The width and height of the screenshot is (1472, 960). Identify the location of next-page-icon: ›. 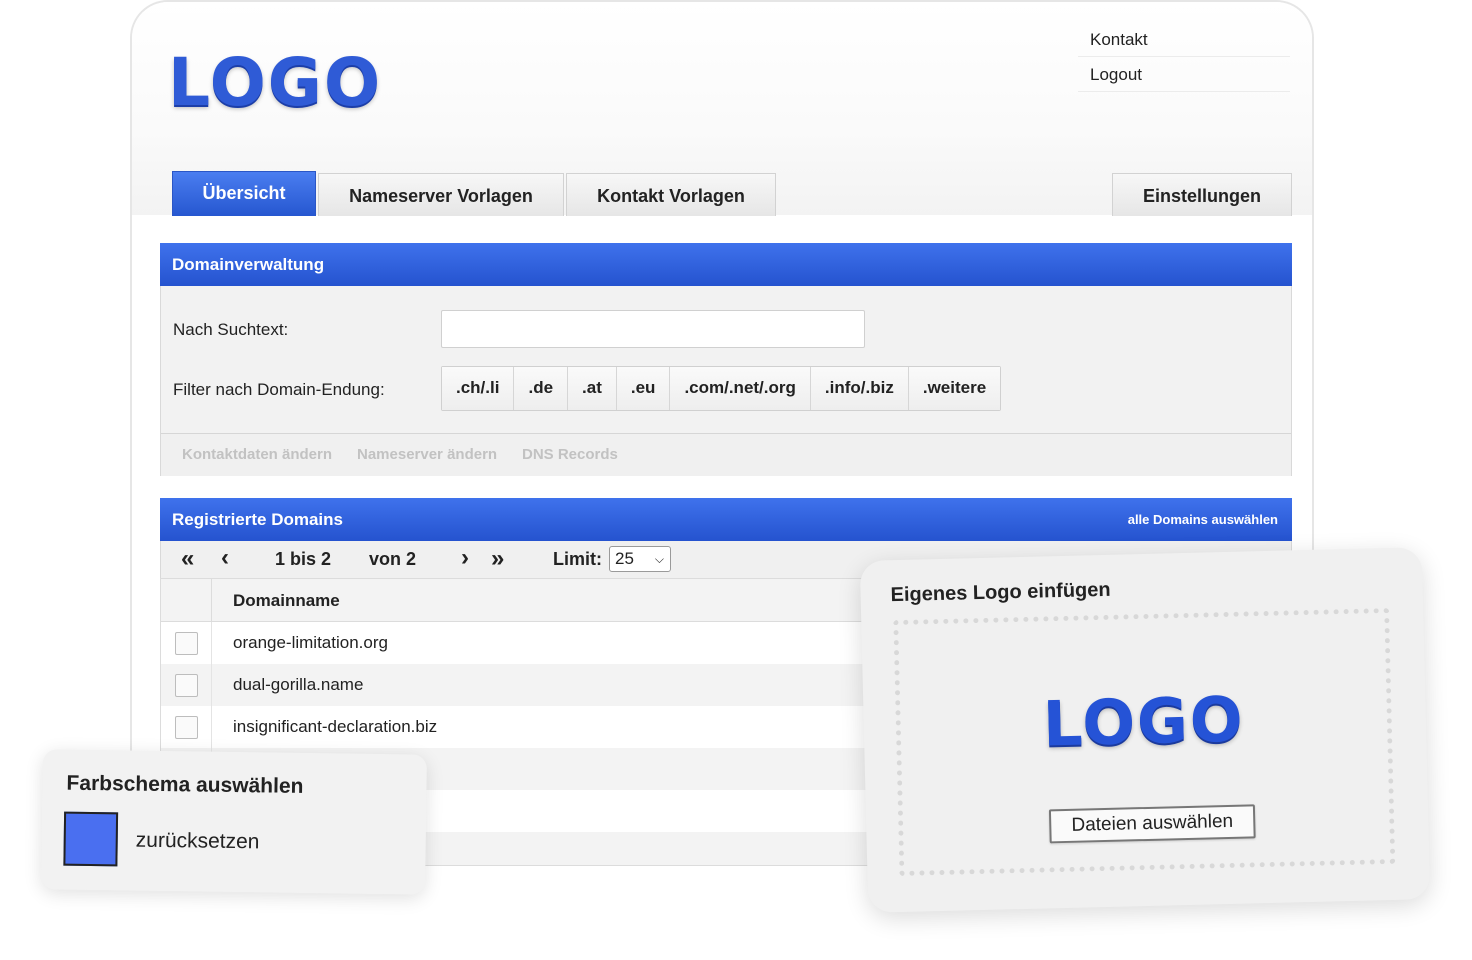
(465, 558).